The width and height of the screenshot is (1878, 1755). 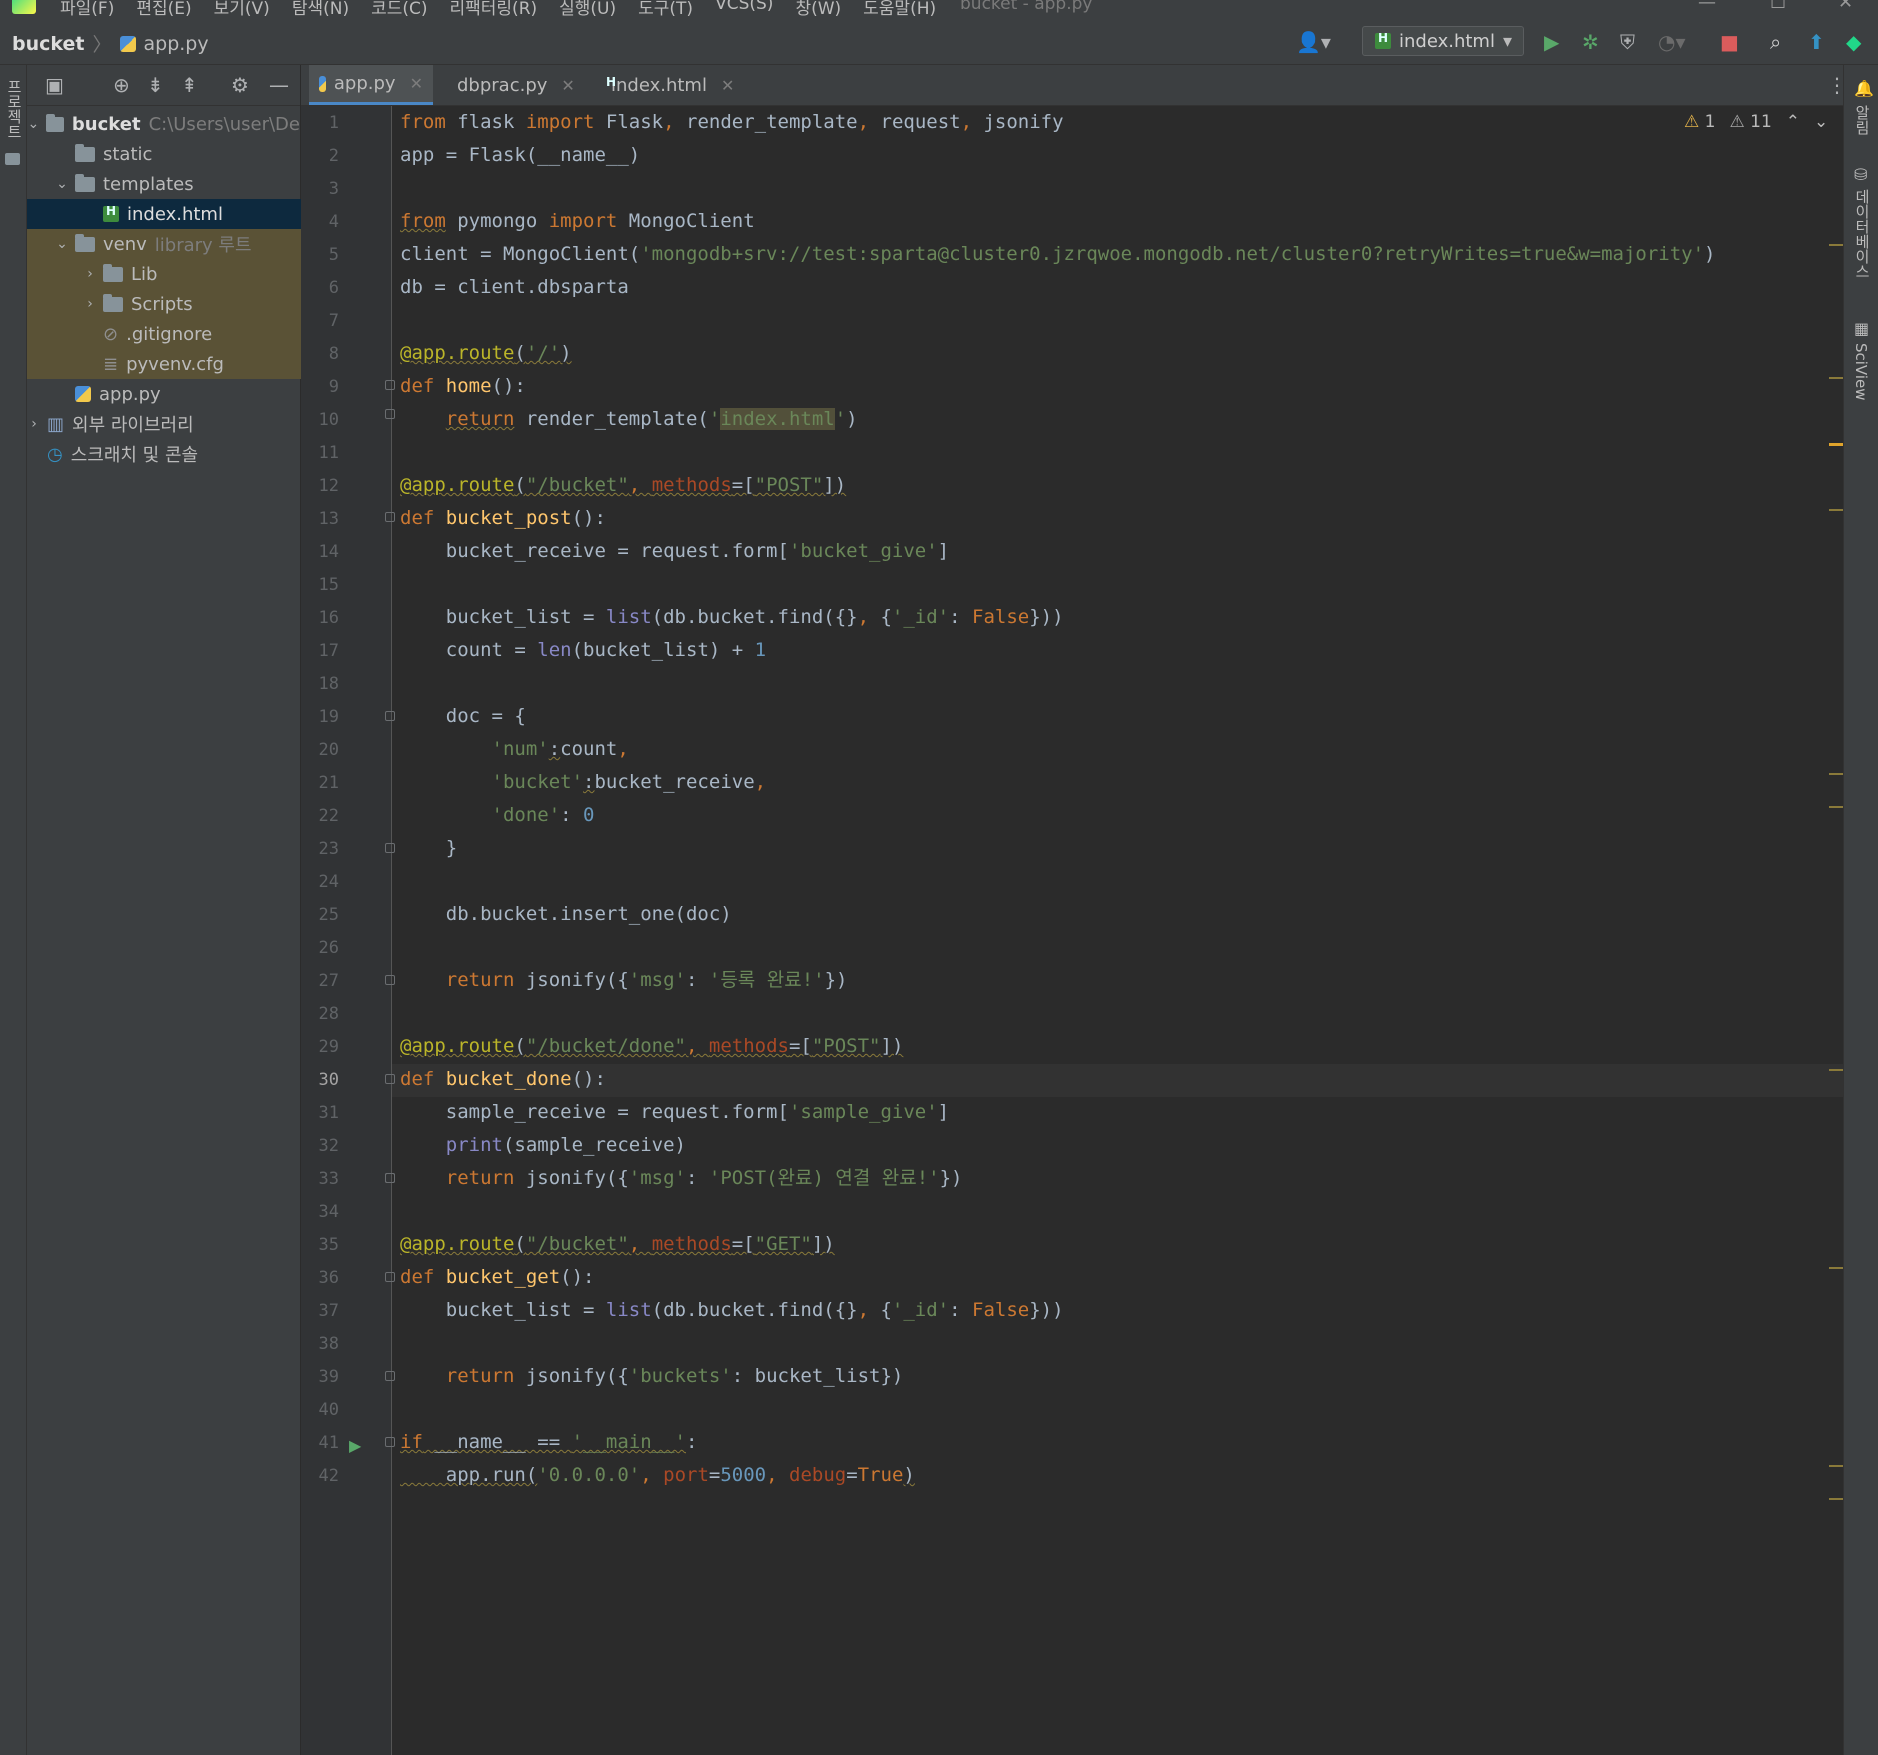 What do you see at coordinates (320, 189) in the screenshot?
I see `line-number: 3` at bounding box center [320, 189].